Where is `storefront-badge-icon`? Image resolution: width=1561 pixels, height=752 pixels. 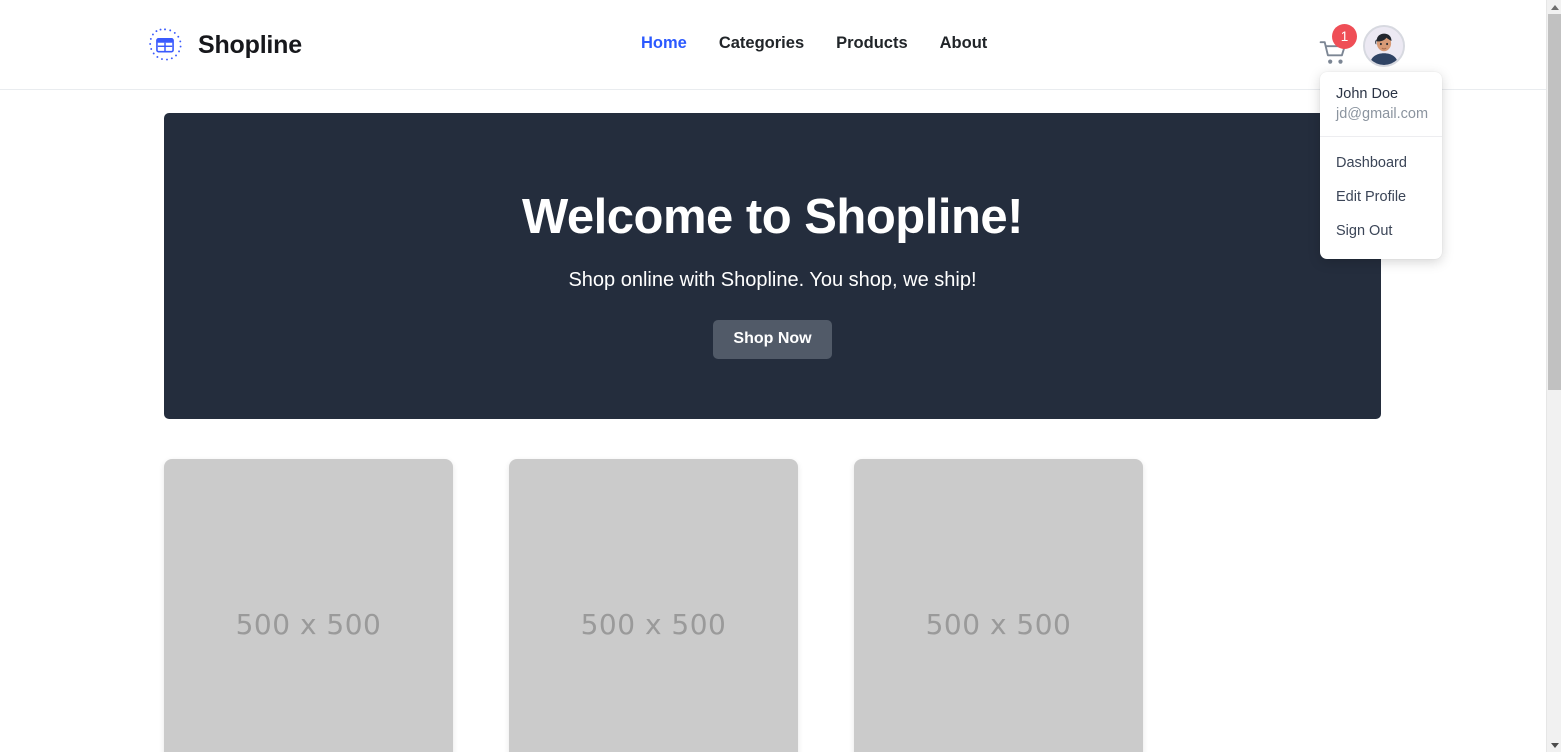 storefront-badge-icon is located at coordinates (165, 45).